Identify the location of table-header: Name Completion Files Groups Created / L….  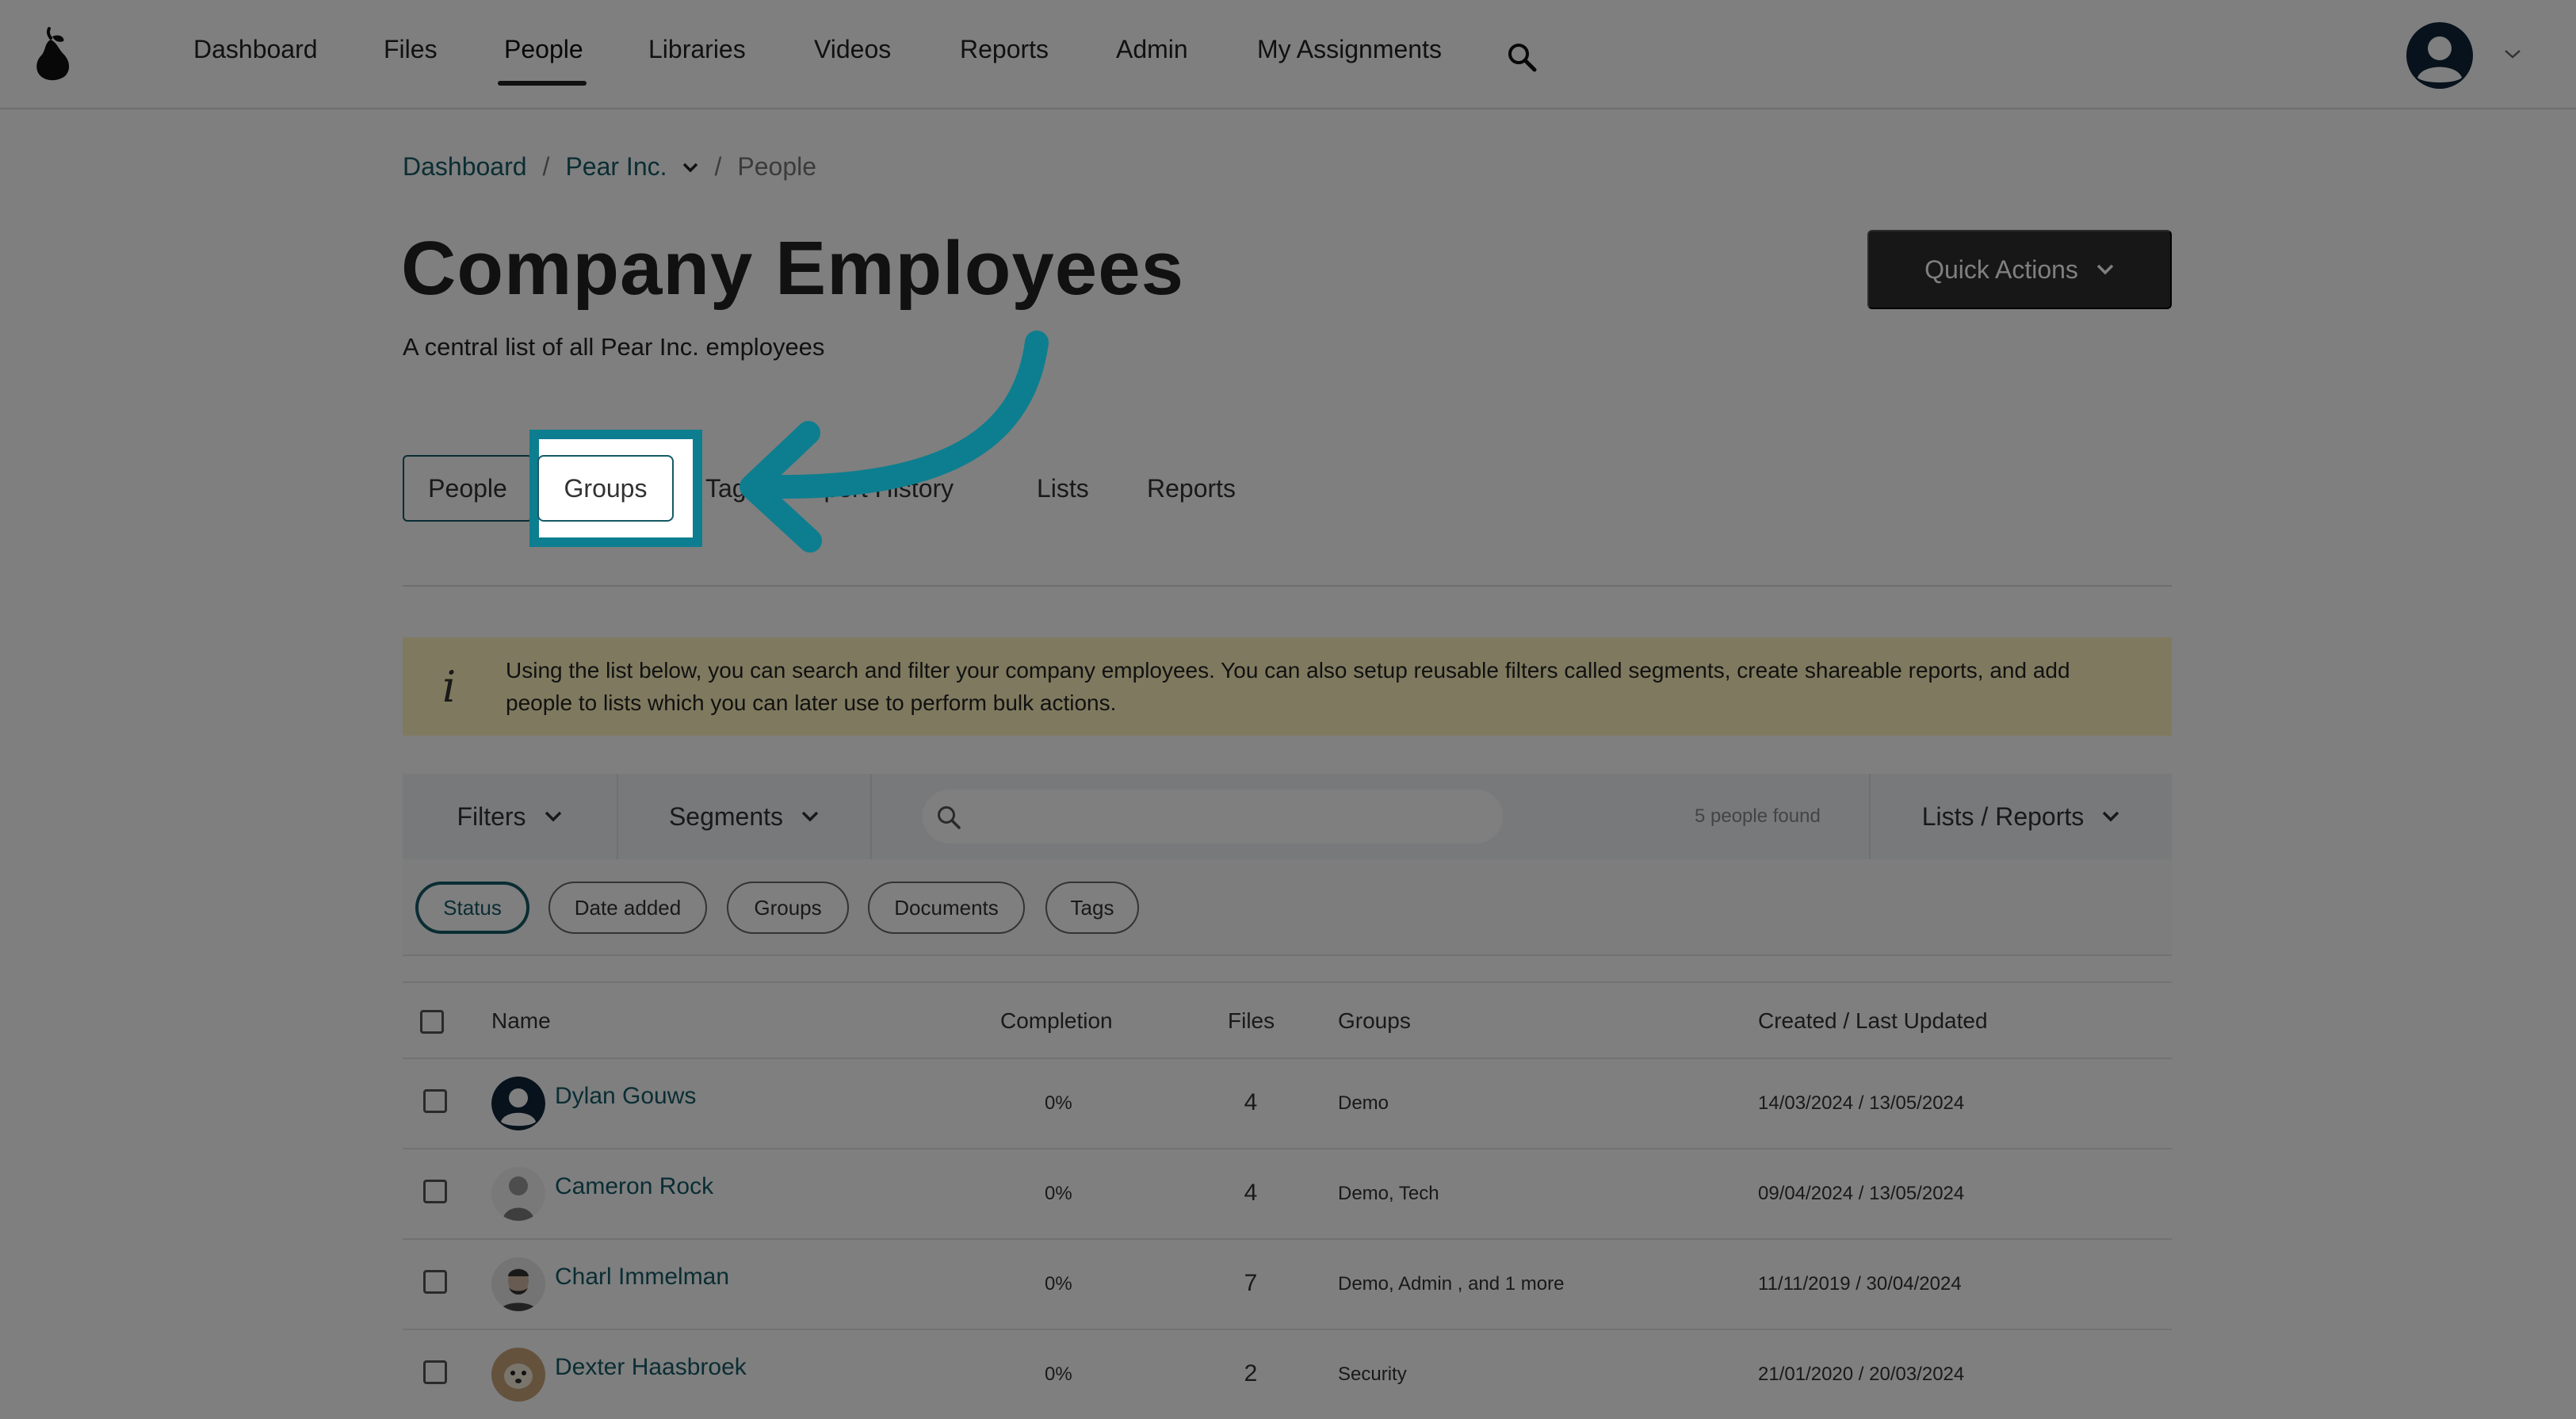
(1287, 1020).